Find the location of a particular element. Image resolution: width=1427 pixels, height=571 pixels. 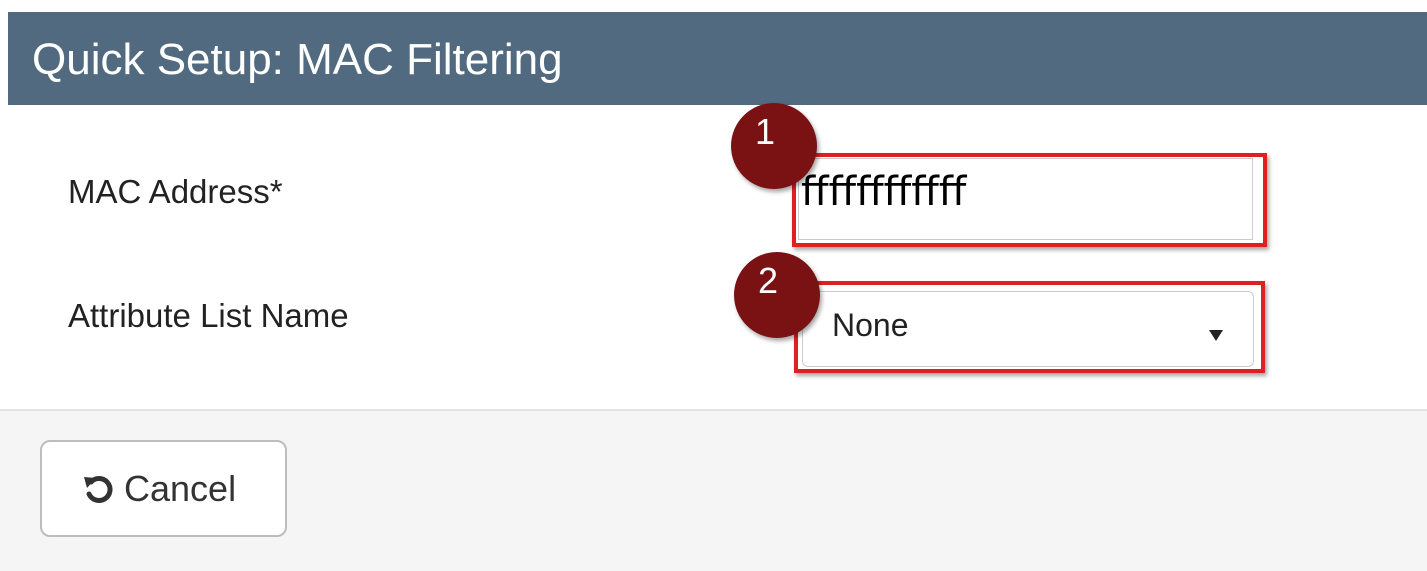

step-badge-number: 1 is located at coordinates (765, 131).